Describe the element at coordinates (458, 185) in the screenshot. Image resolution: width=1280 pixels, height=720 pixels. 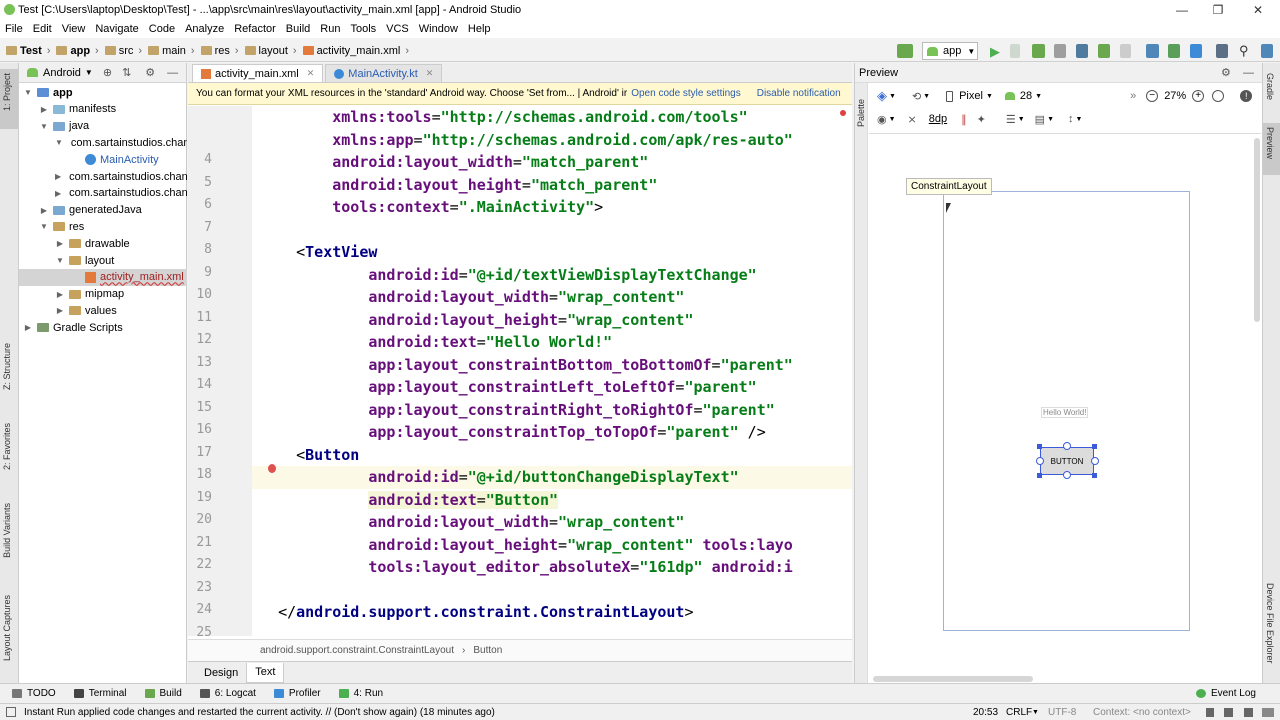
I see `code-line: android:layout_height="match_parent"` at that location.